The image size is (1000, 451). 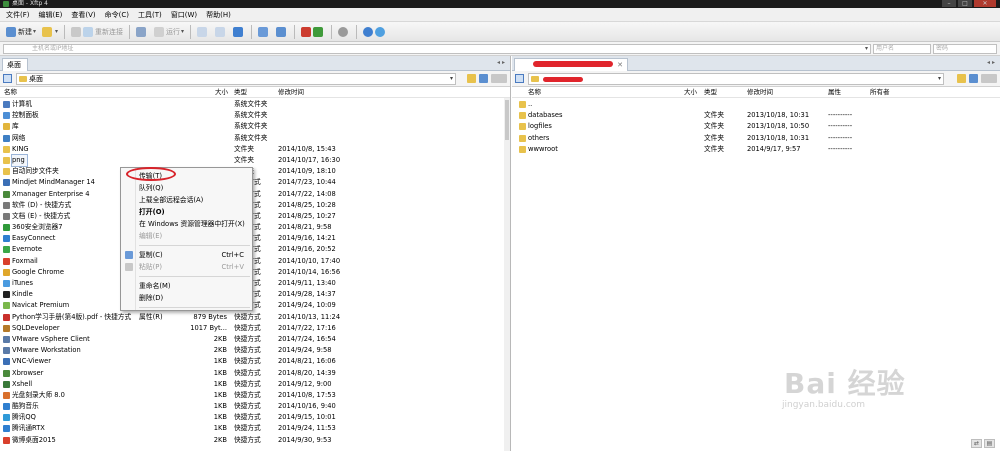 What do you see at coordinates (834, 92) in the screenshot?
I see `col-attributes: 属性` at bounding box center [834, 92].